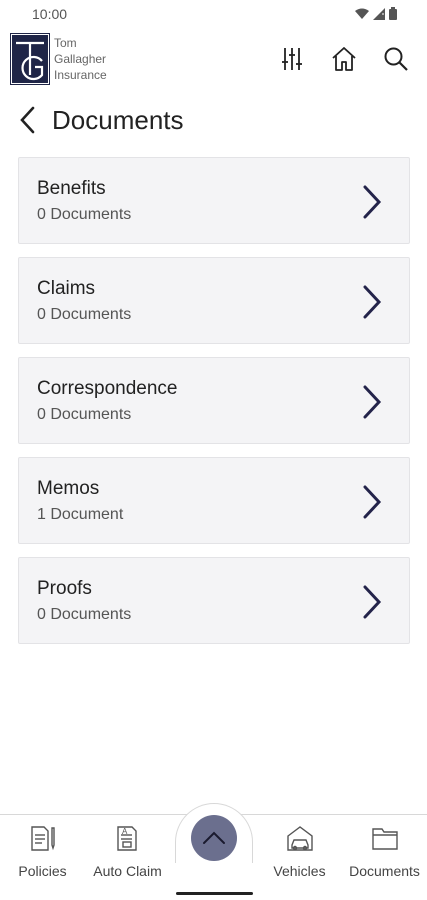  I want to click on nav-item-vehicles: Vehicles, so click(299, 856).